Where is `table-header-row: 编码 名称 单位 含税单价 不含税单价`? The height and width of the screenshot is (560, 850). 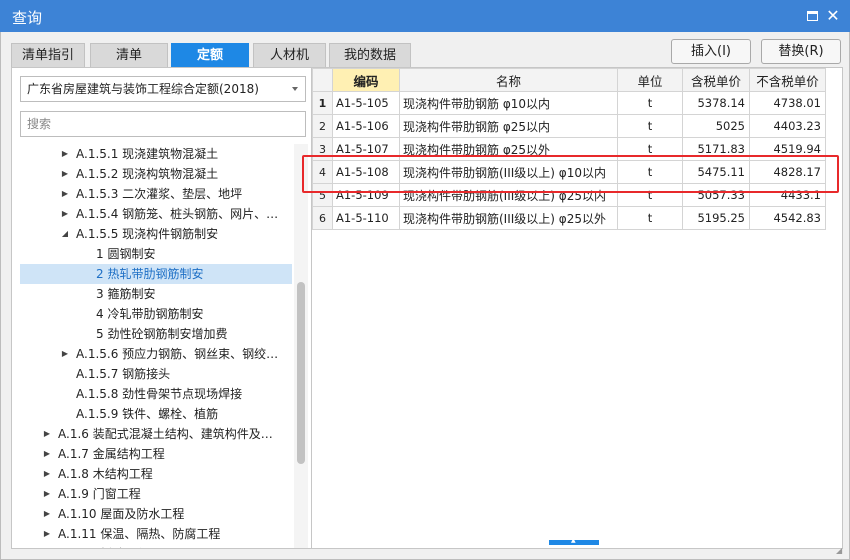
table-header-row: 编码 名称 单位 含税单价 不含税单价 is located at coordinates (569, 80).